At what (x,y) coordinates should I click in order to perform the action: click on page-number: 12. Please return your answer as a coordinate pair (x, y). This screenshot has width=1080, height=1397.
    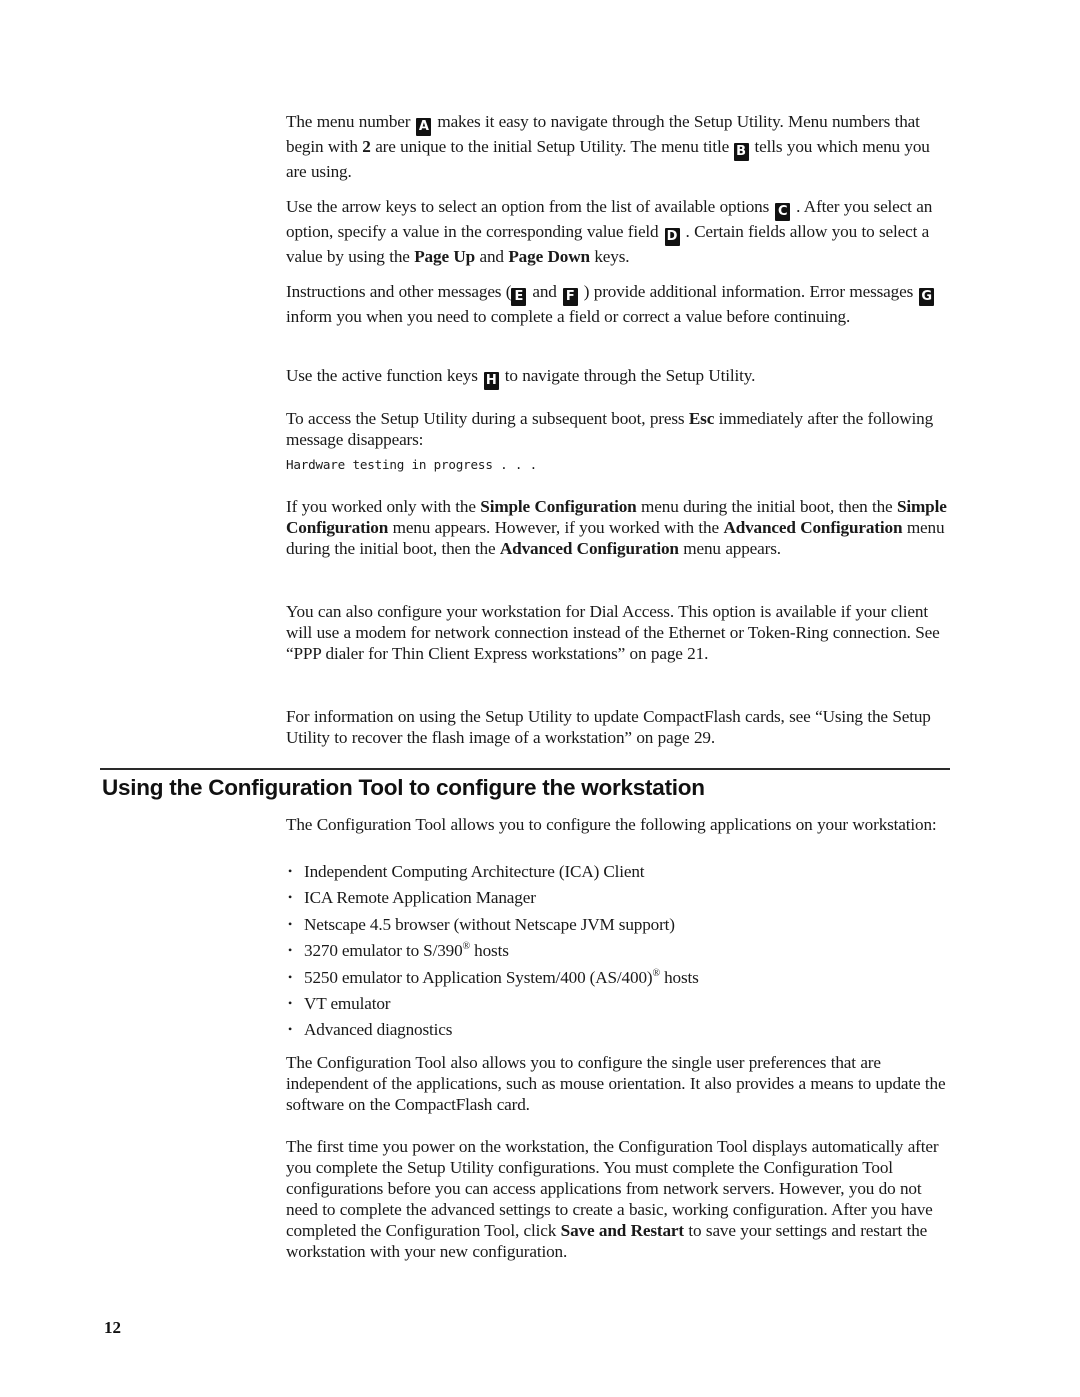
    Looking at the image, I should click on (112, 1327).